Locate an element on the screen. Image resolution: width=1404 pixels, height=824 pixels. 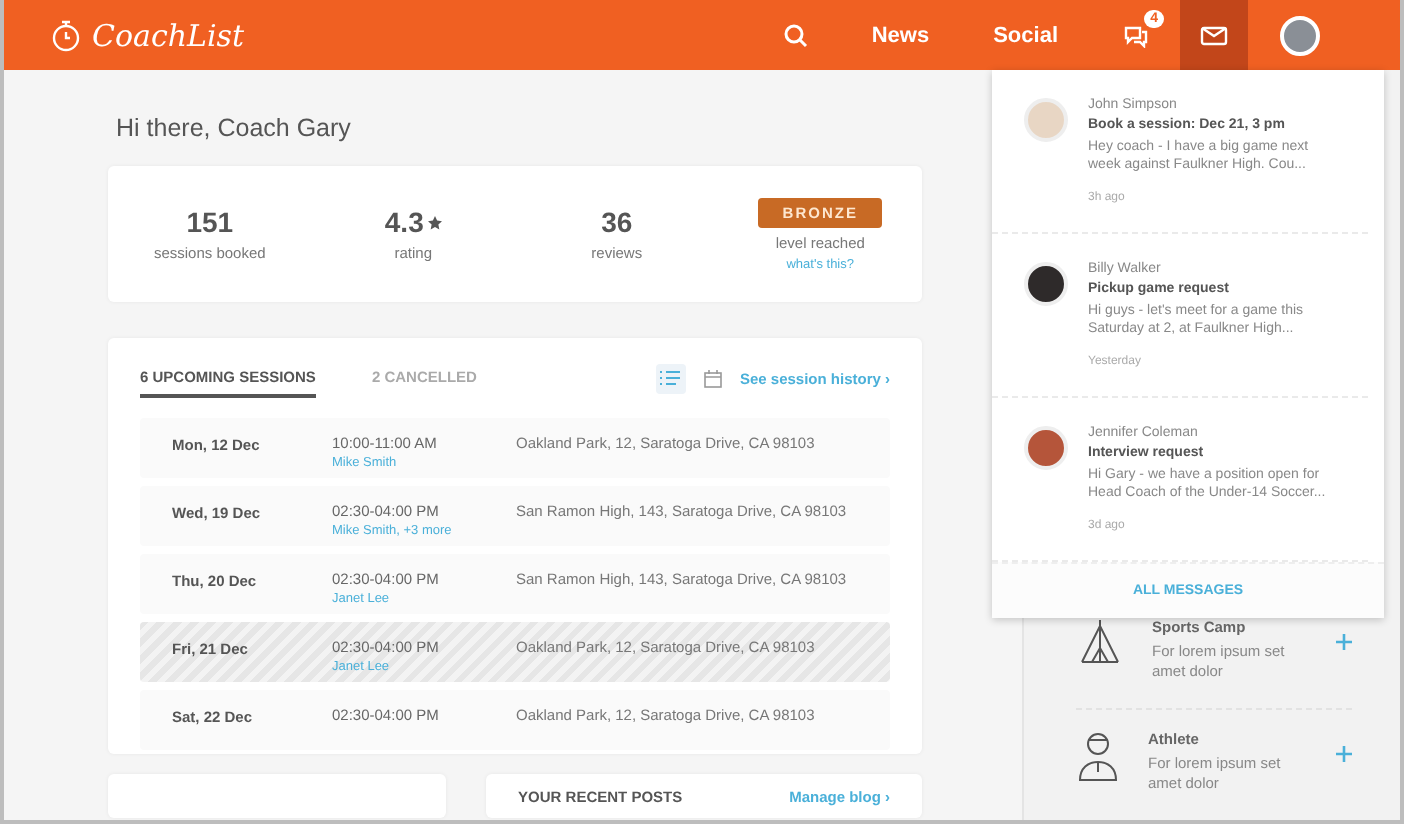
tent-icon is located at coordinates (1100, 642).